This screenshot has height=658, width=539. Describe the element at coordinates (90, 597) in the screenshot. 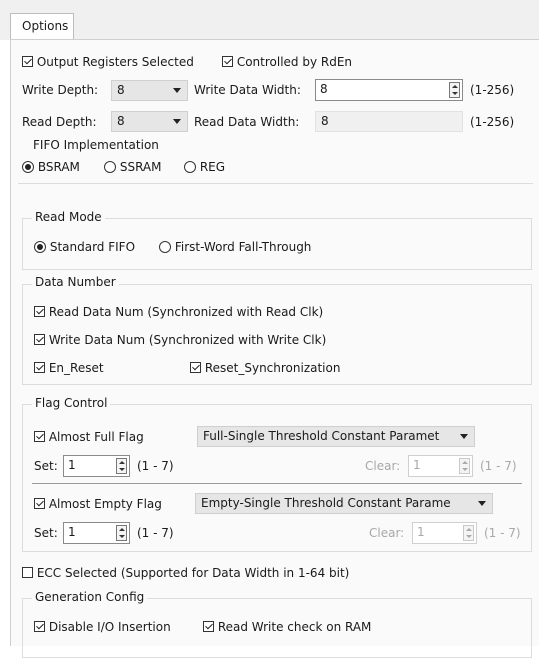

I see `generation-config-title: Generation Config` at that location.